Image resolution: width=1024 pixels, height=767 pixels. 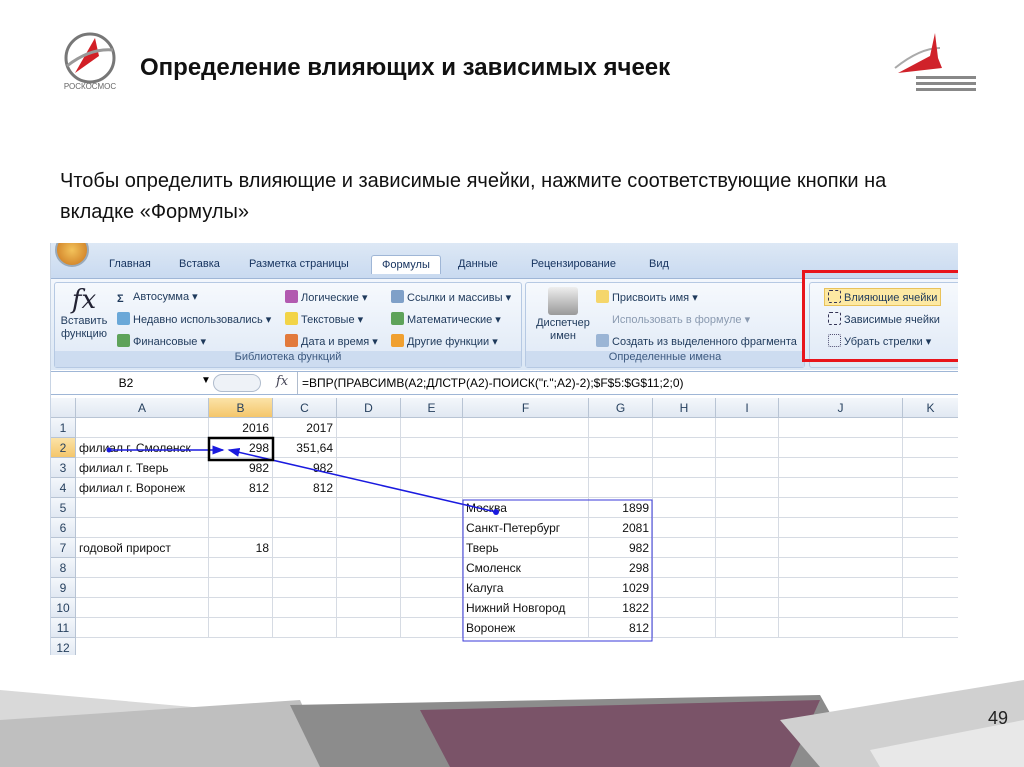 I want to click on page-number: 49, so click(x=997, y=718).